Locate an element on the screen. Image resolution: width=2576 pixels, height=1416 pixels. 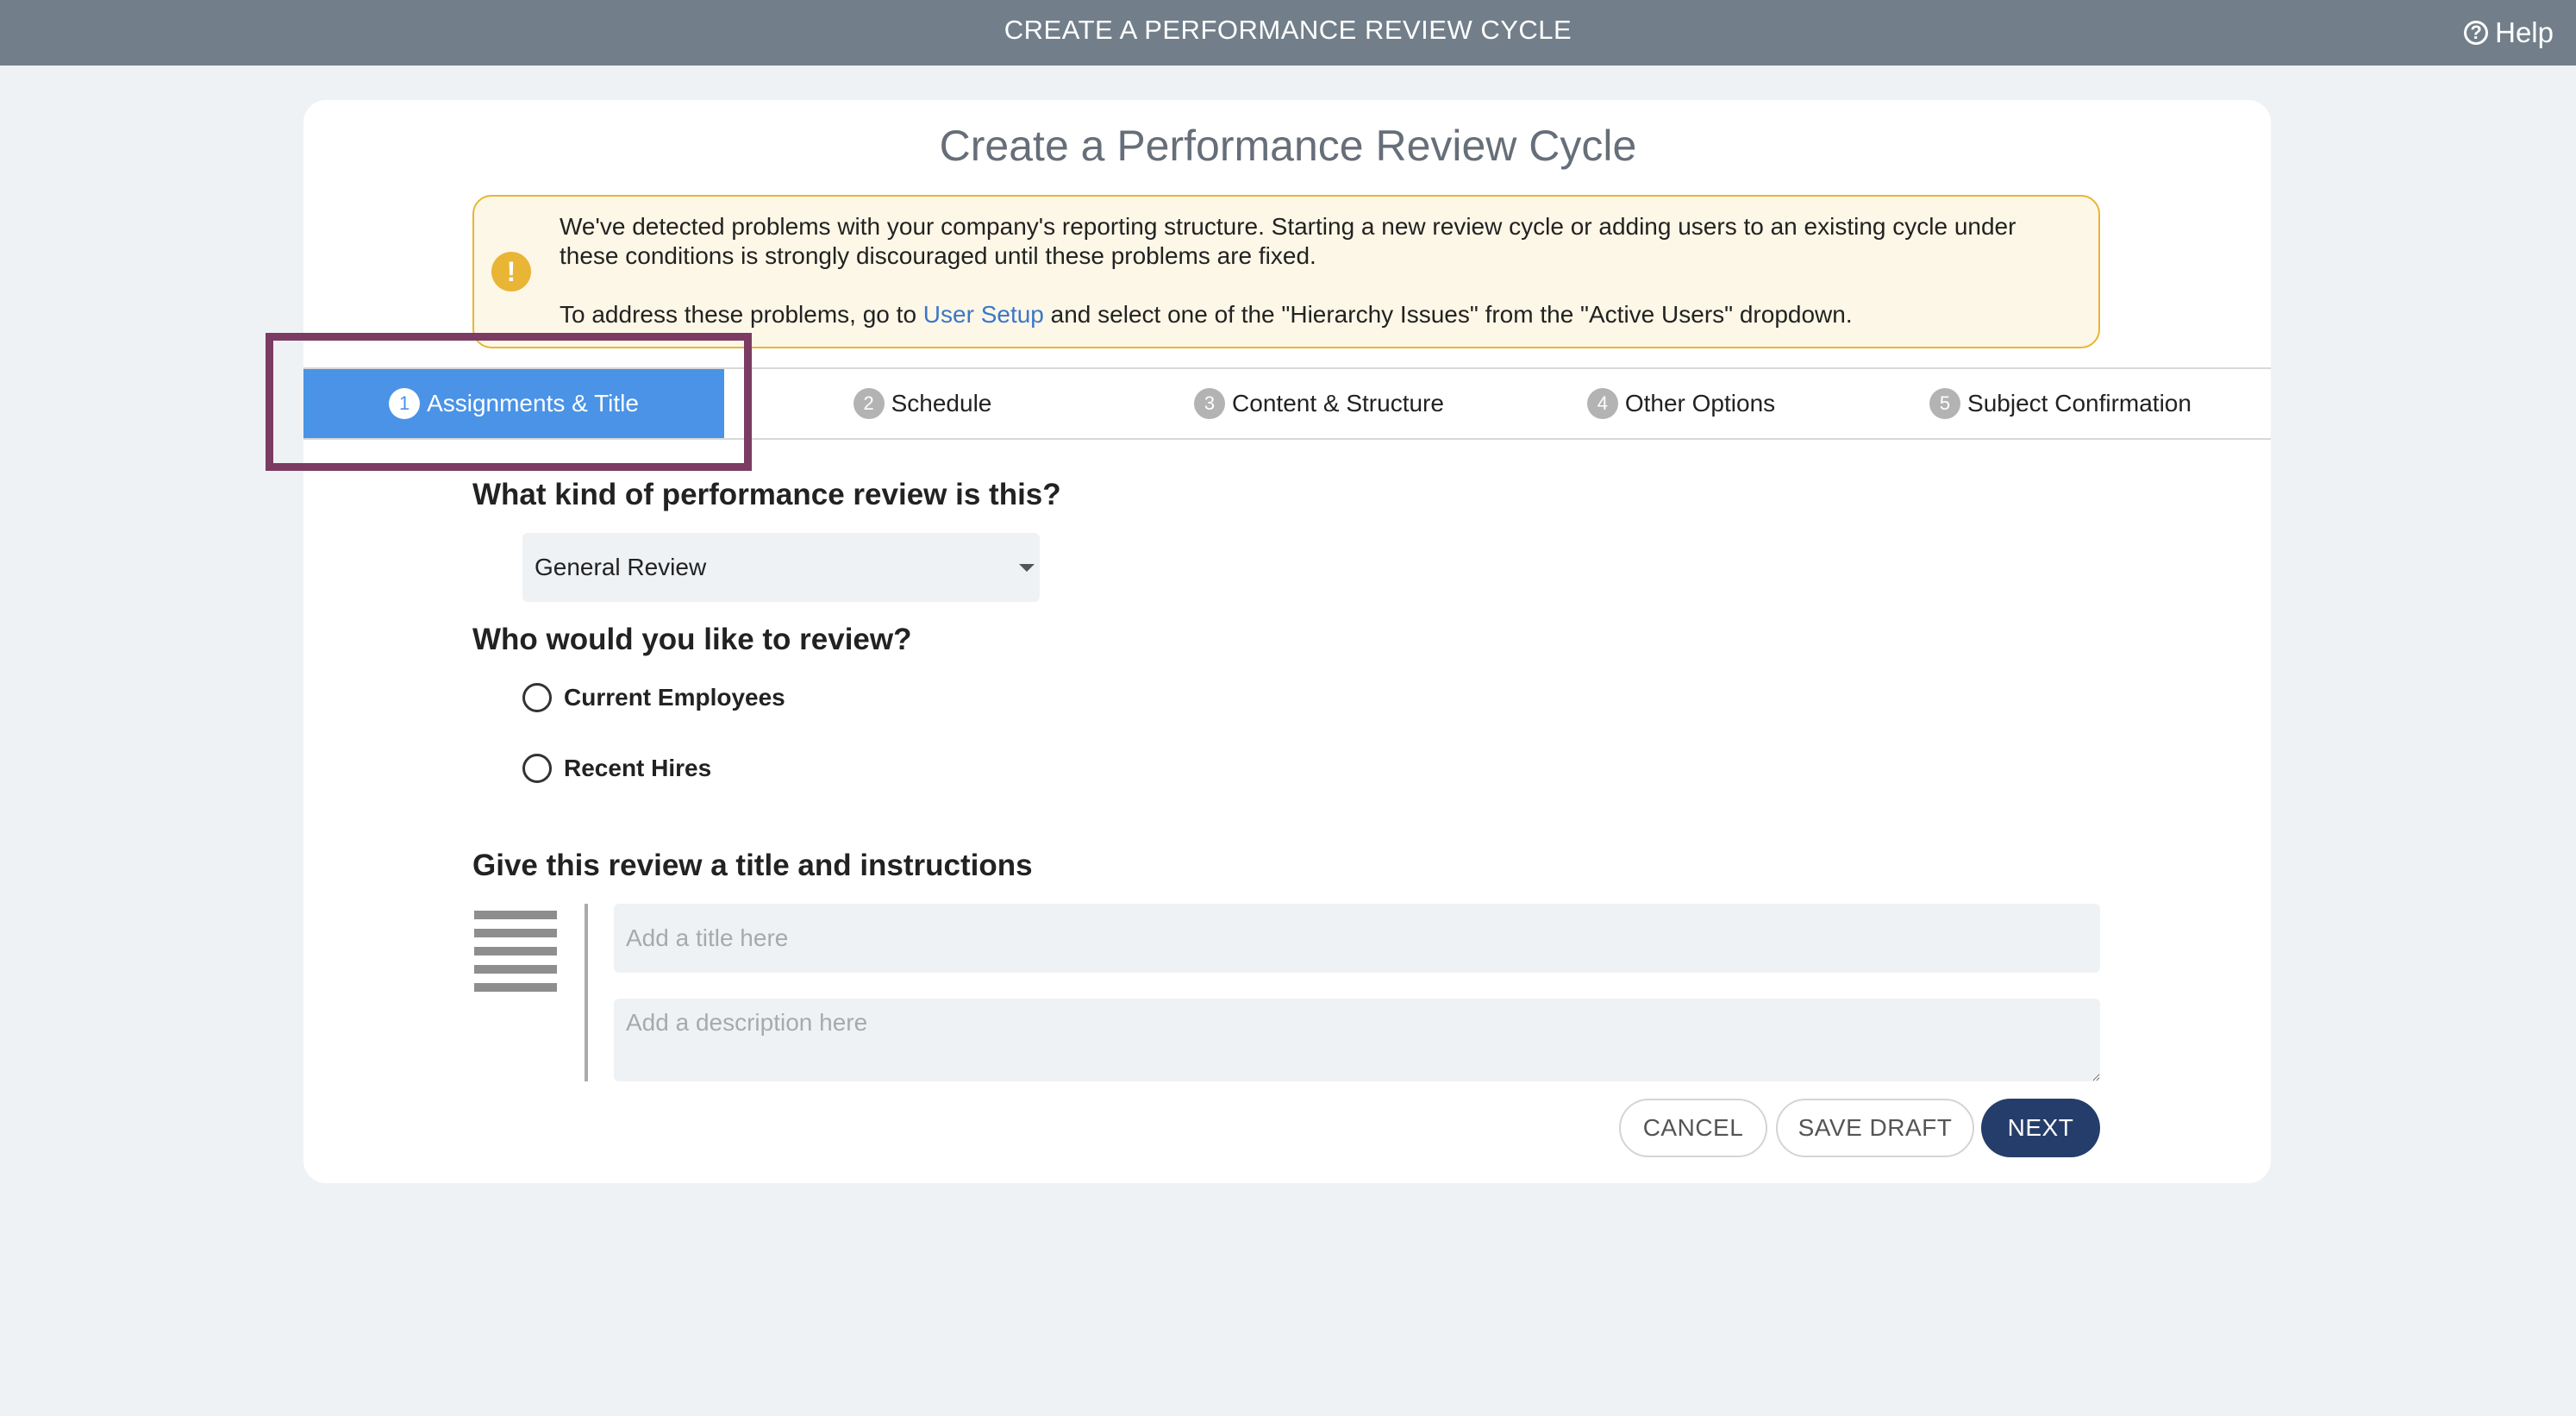
help-link: ? Help is located at coordinates (2509, 33).